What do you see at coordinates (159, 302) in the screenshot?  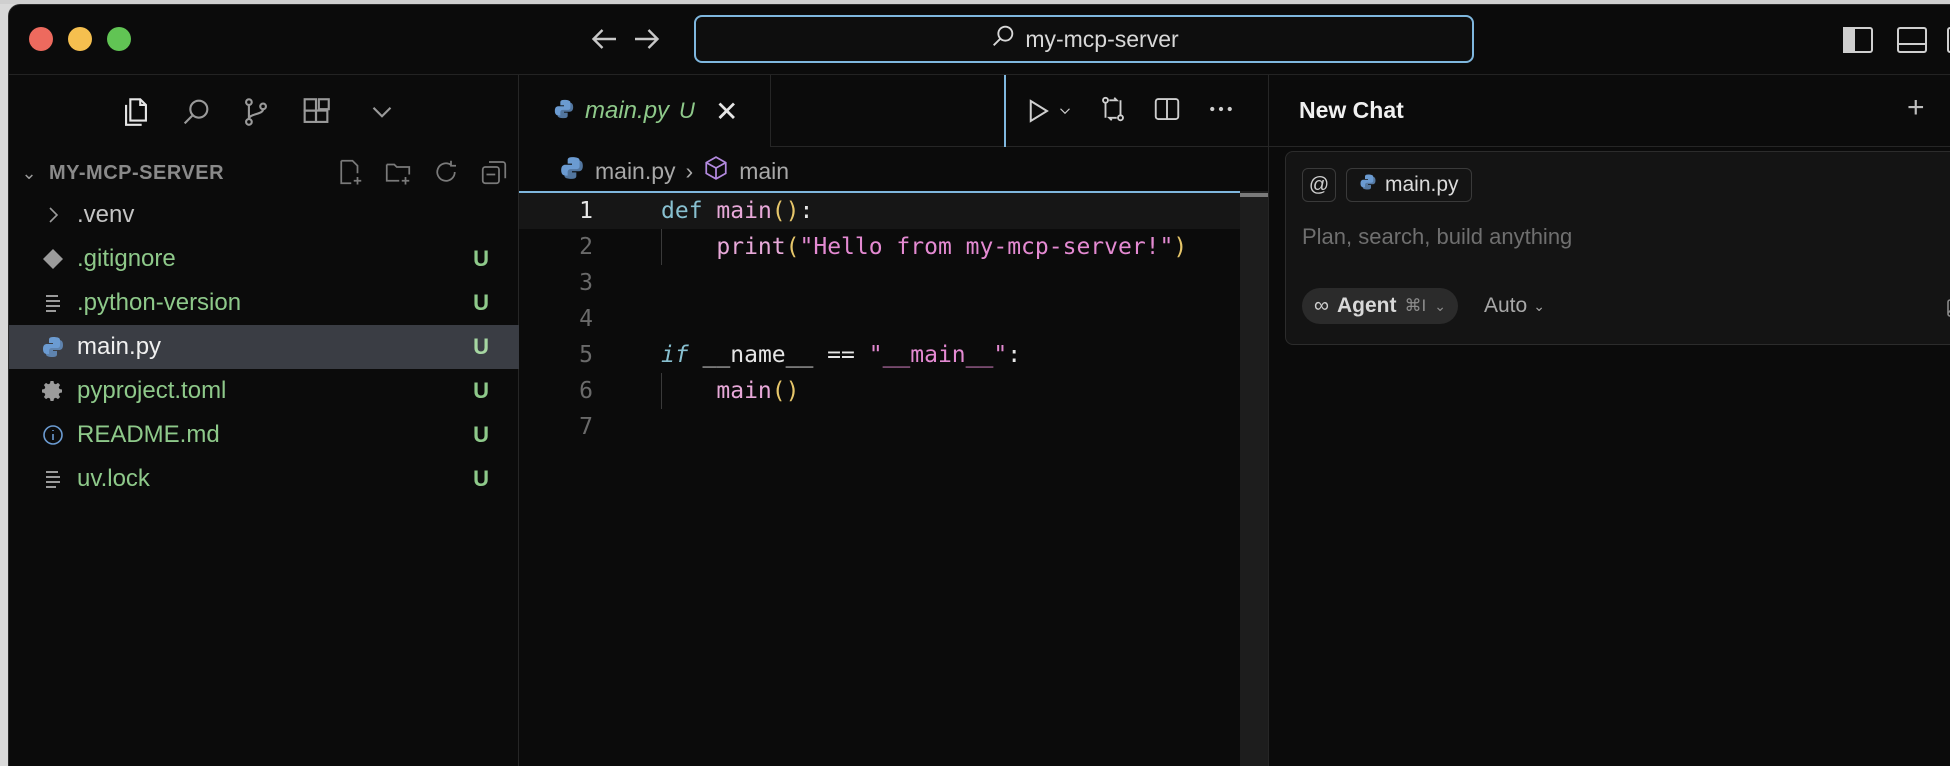 I see `tree-item-label: .python-version` at bounding box center [159, 302].